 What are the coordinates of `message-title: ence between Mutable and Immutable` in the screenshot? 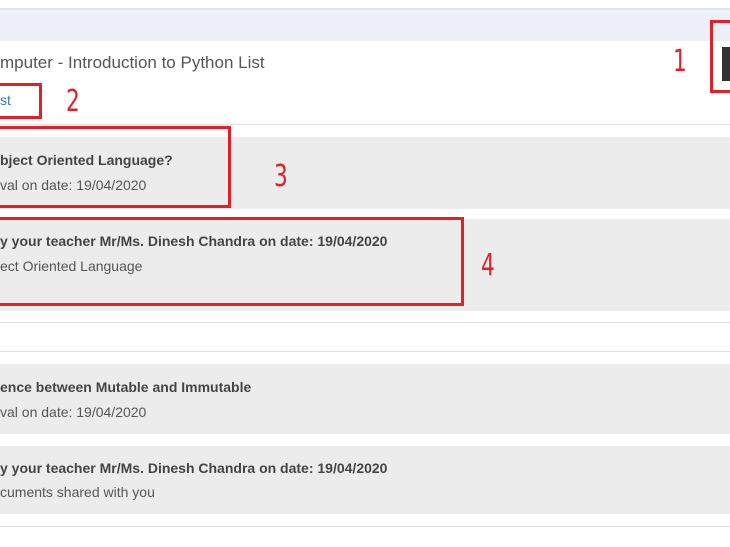 It's located at (126, 387).